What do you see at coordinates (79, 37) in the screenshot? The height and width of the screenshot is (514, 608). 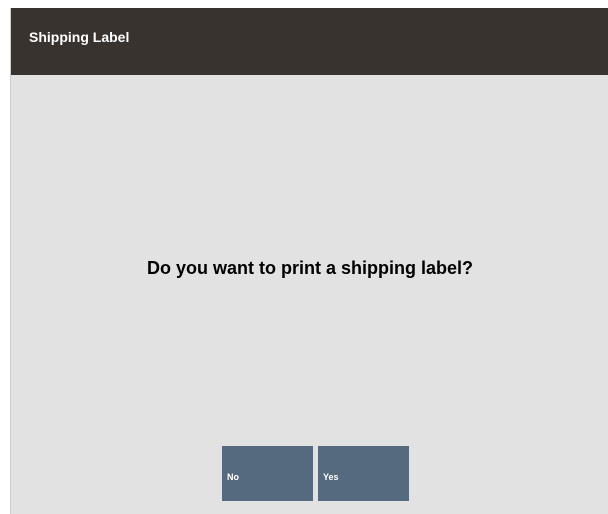 I see `dialog-title: Shipping Label` at bounding box center [79, 37].